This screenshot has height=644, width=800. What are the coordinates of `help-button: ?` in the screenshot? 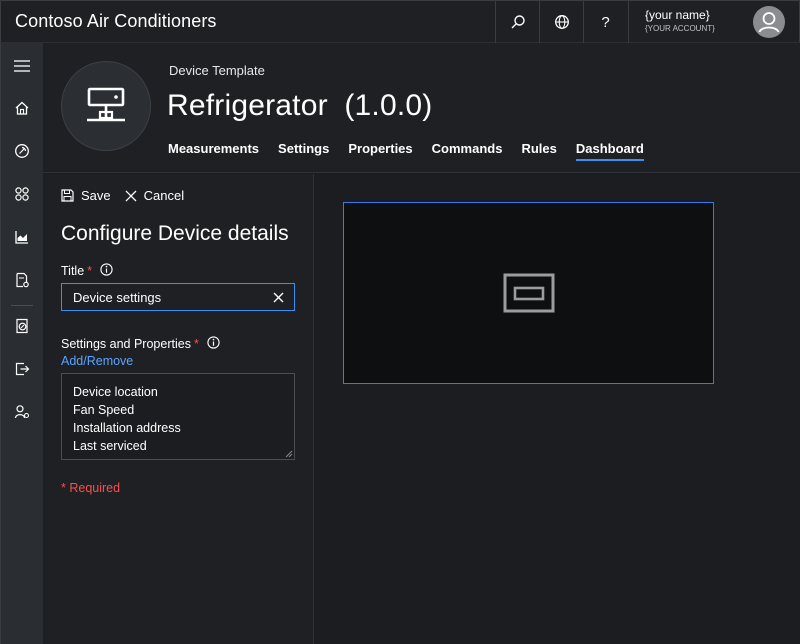 It's located at (605, 22).